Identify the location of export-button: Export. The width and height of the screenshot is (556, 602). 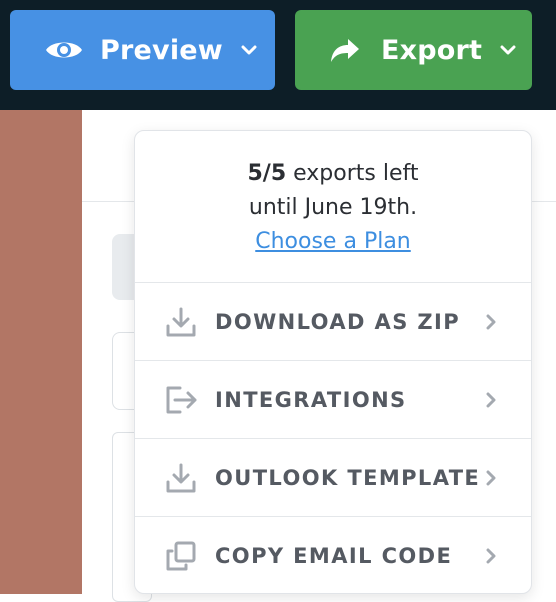
(413, 50).